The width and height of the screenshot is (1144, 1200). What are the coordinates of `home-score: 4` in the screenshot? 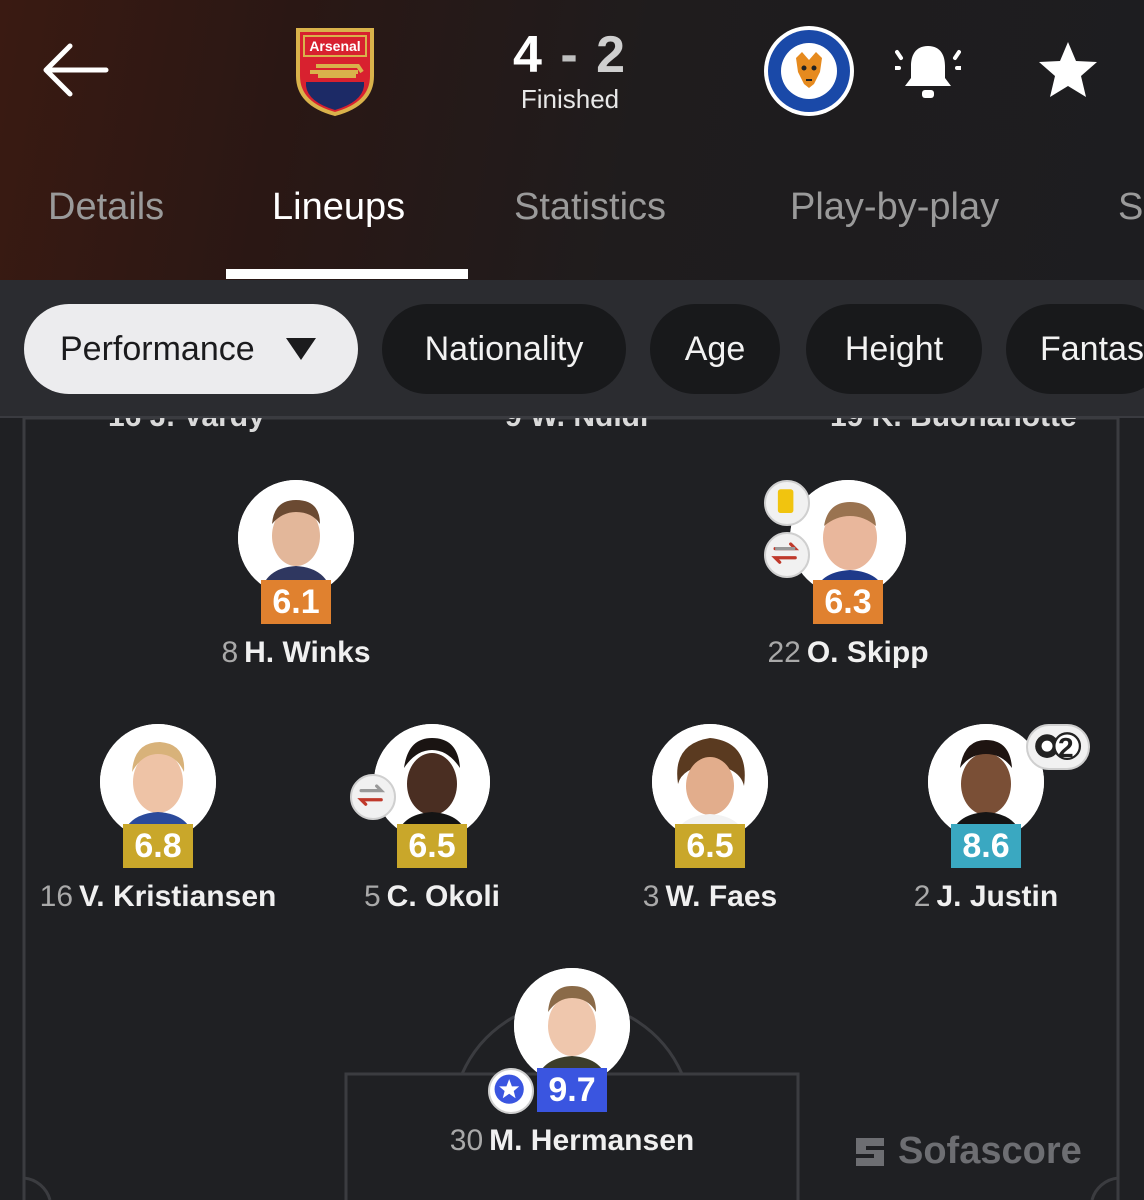 It's located at (528, 55).